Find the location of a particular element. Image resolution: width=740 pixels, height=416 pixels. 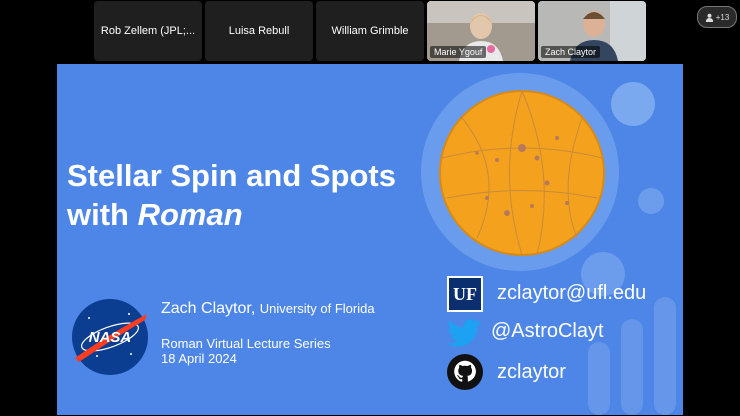

slide-title-line1: Stellar Spin and Spots is located at coordinates (231, 175).